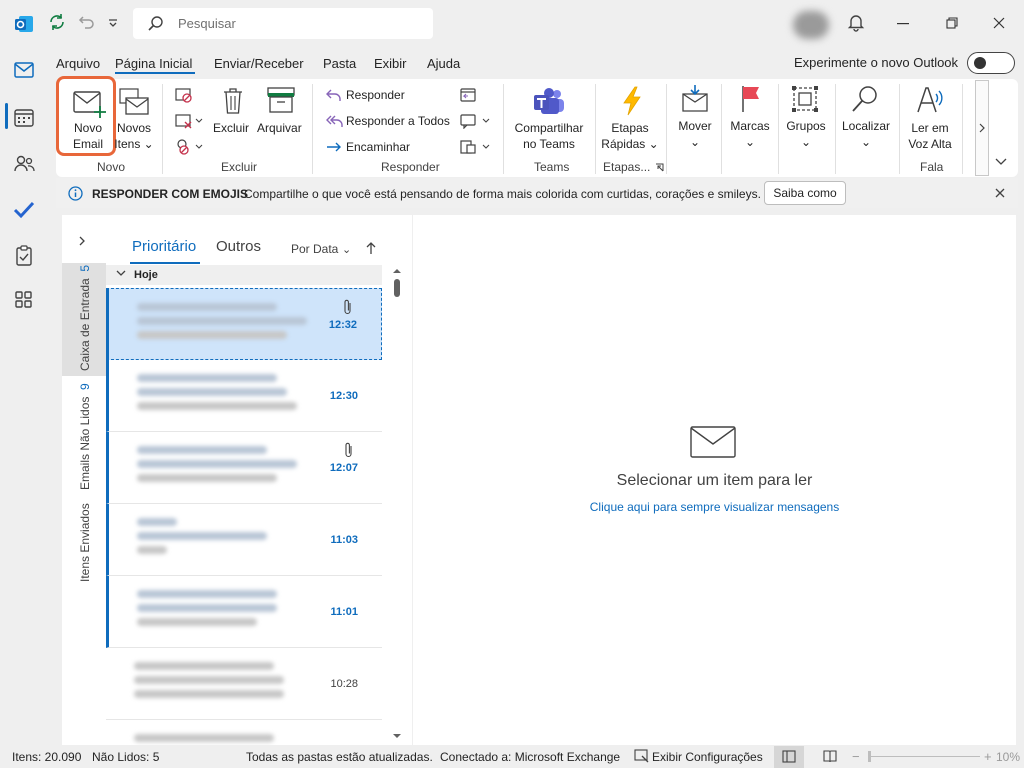 The height and width of the screenshot is (768, 1024). I want to click on reading-view-icon, so click(830, 756).